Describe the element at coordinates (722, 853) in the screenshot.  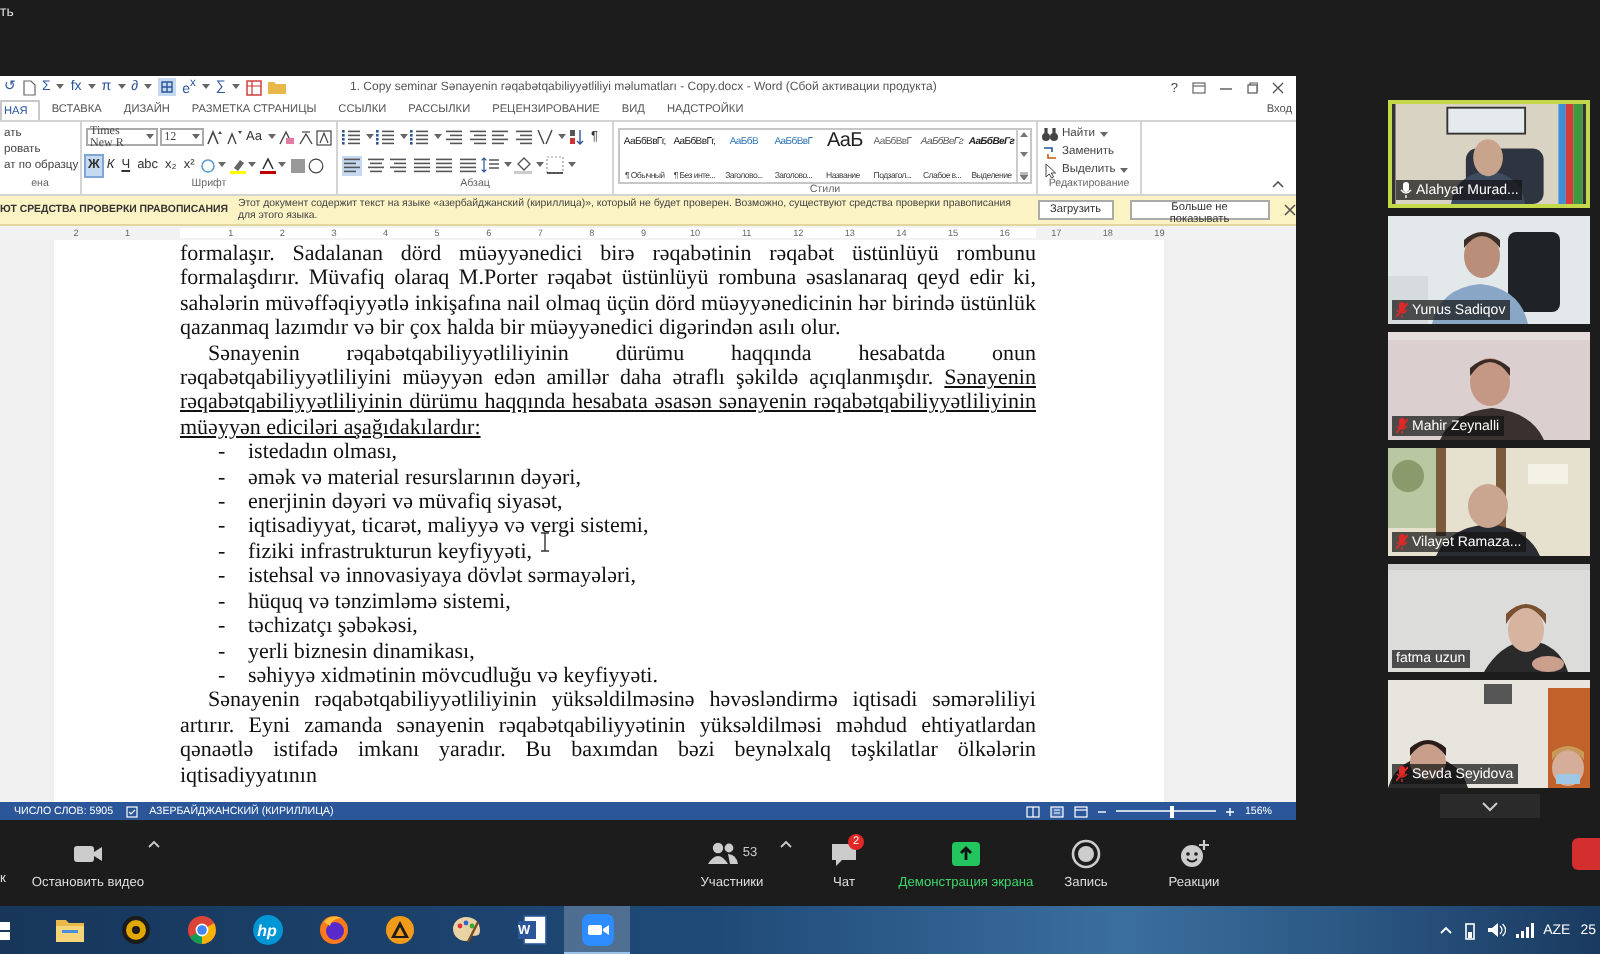
I see `participants-icon` at that location.